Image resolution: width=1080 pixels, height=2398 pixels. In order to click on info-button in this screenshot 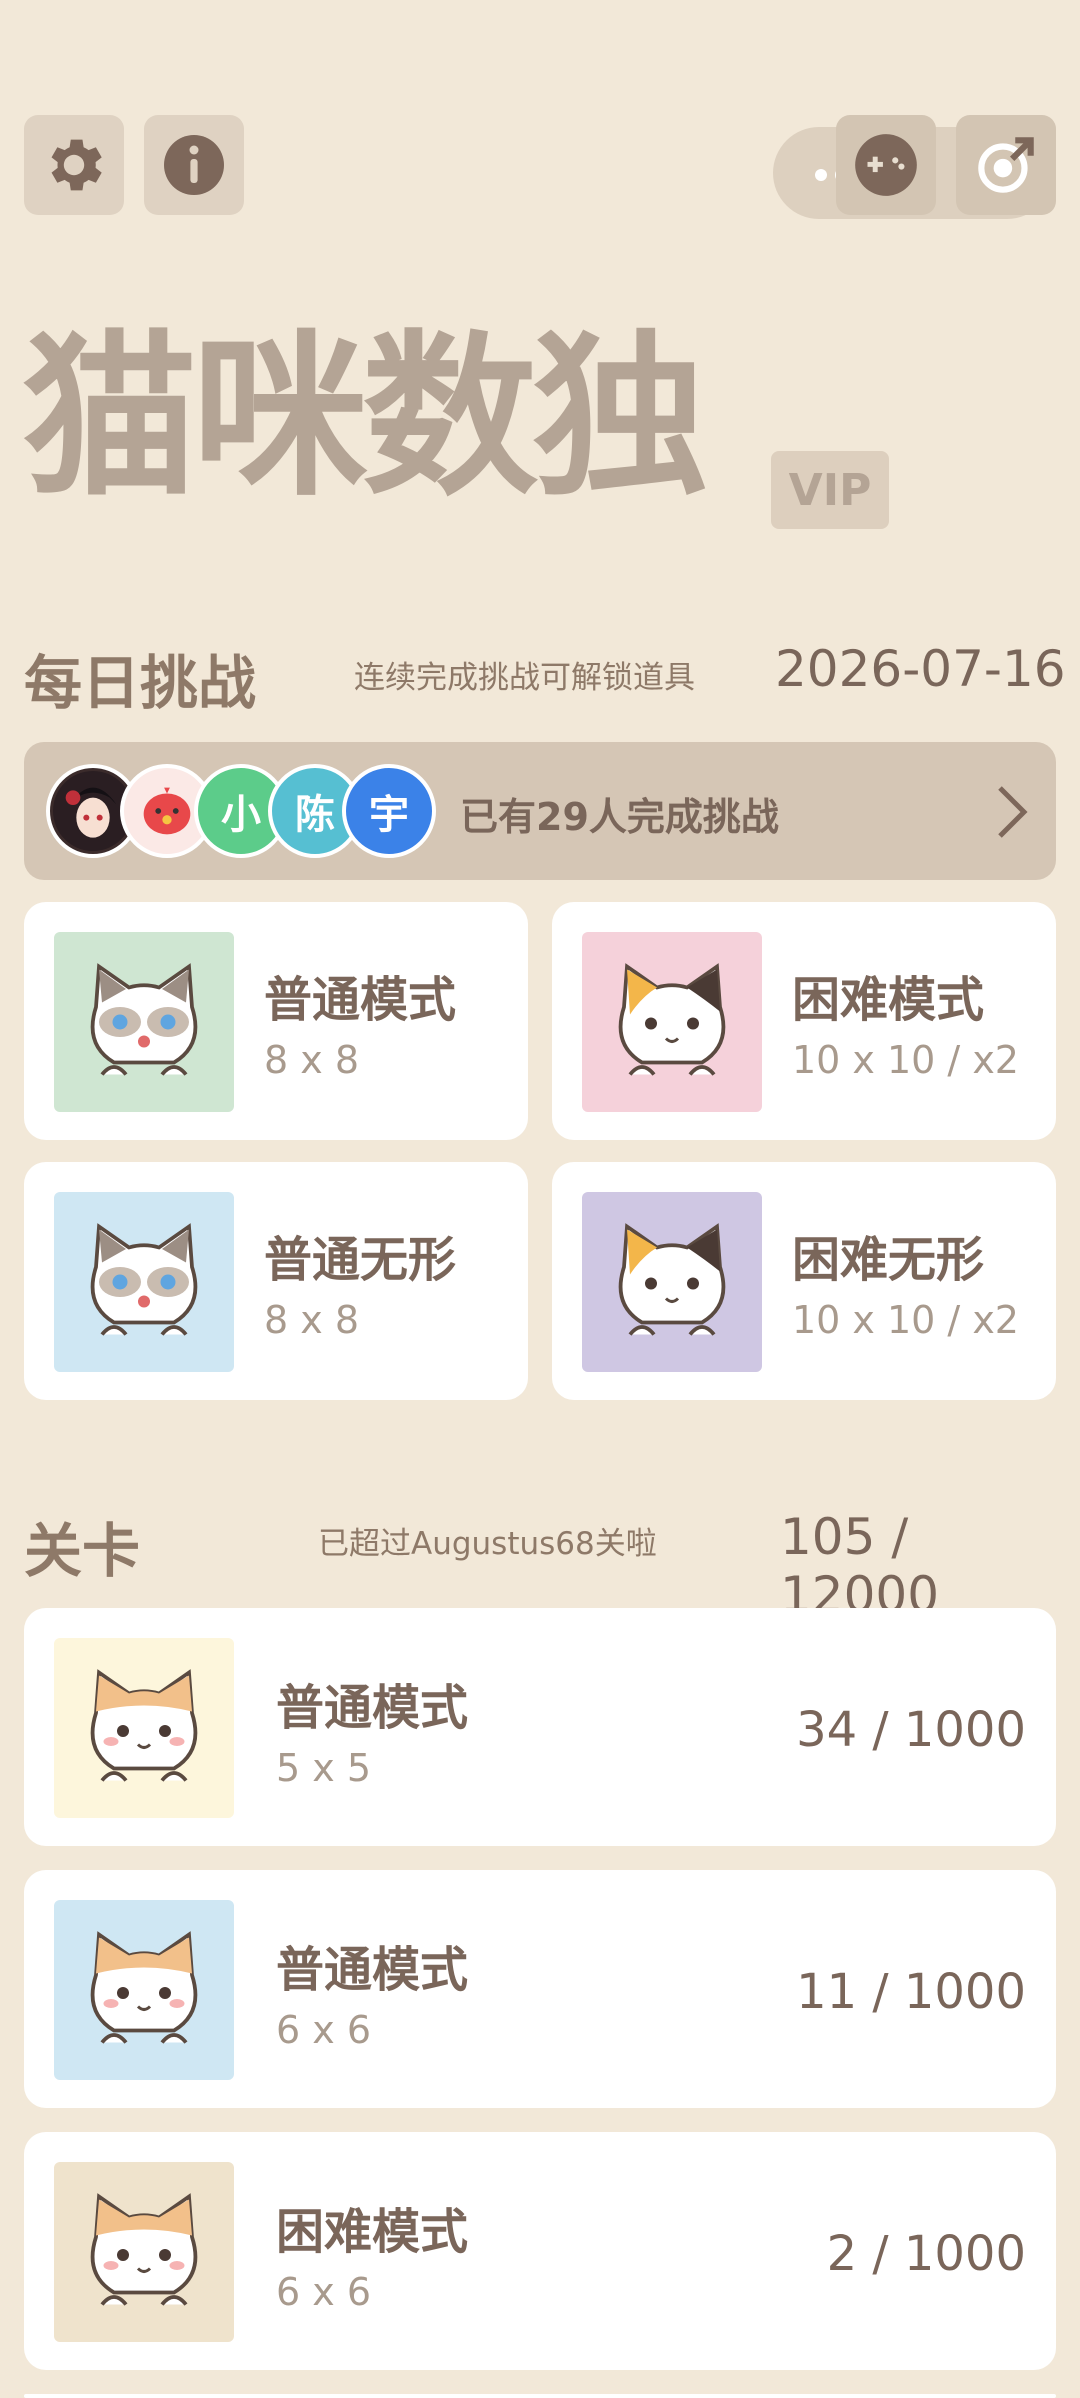, I will do `click(194, 165)`.